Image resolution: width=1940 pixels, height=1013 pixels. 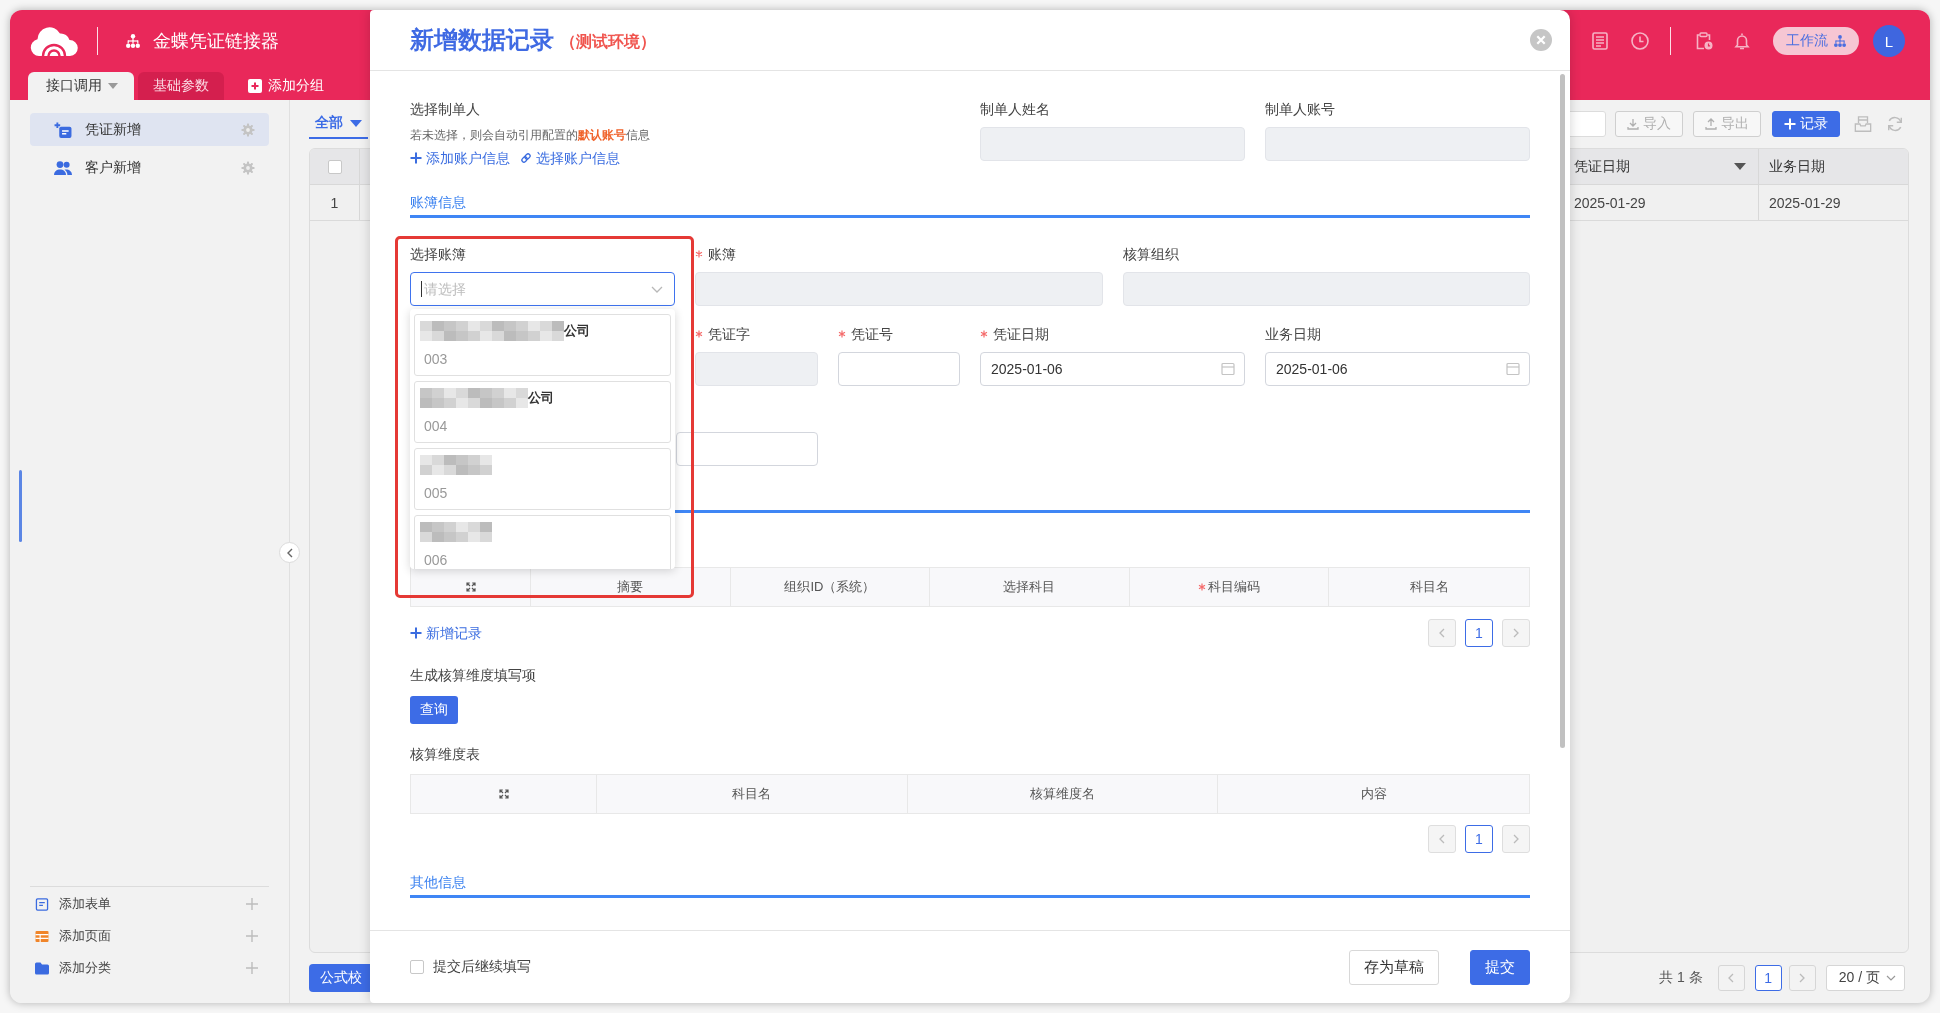 What do you see at coordinates (1889, 41) in the screenshot?
I see `user-avatar: L` at bounding box center [1889, 41].